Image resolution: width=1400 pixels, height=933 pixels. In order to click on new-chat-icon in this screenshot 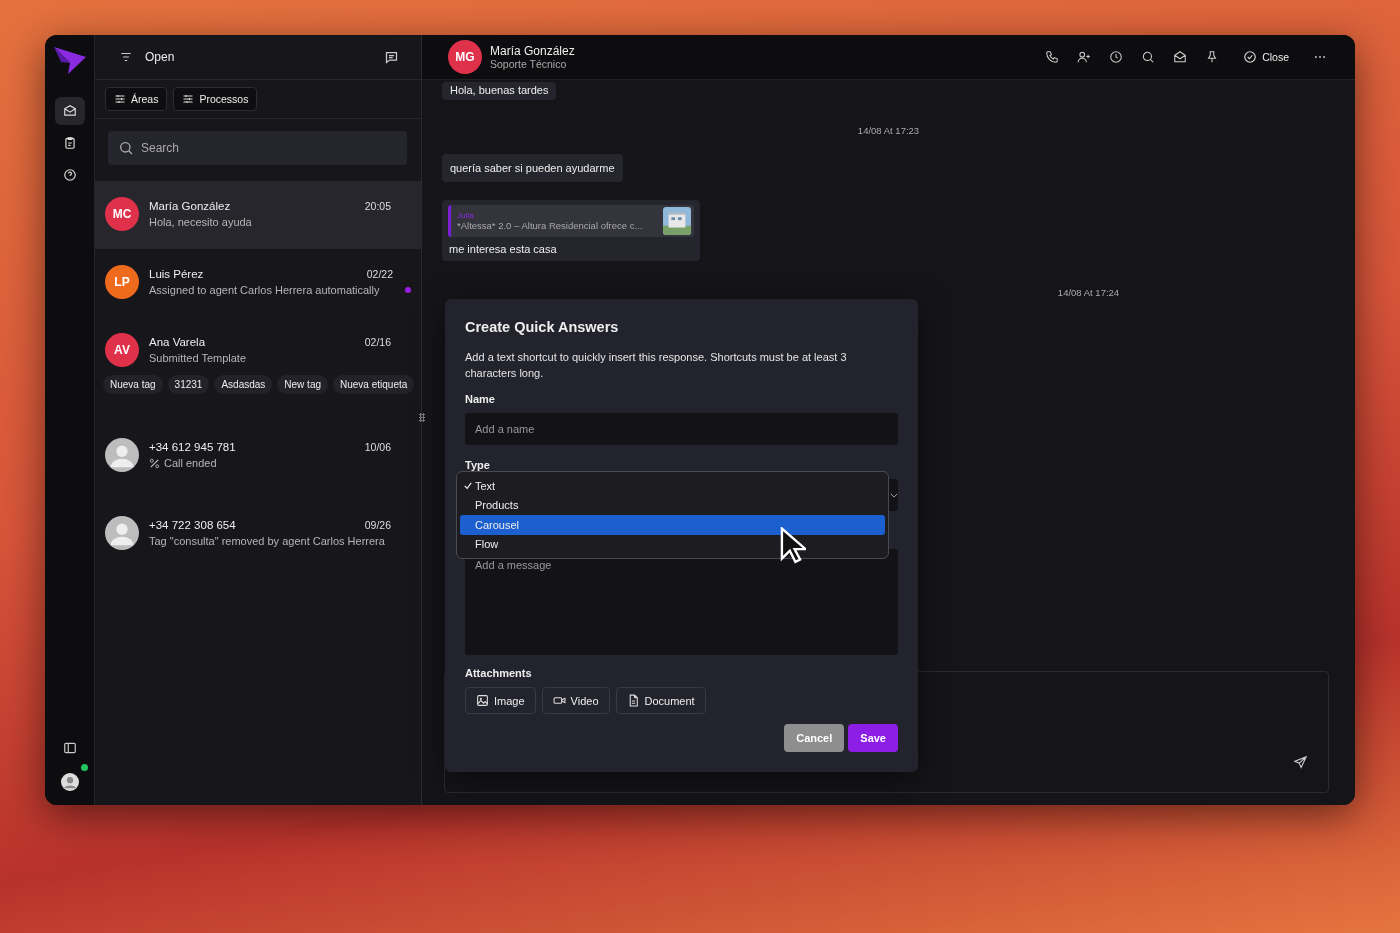, I will do `click(391, 57)`.